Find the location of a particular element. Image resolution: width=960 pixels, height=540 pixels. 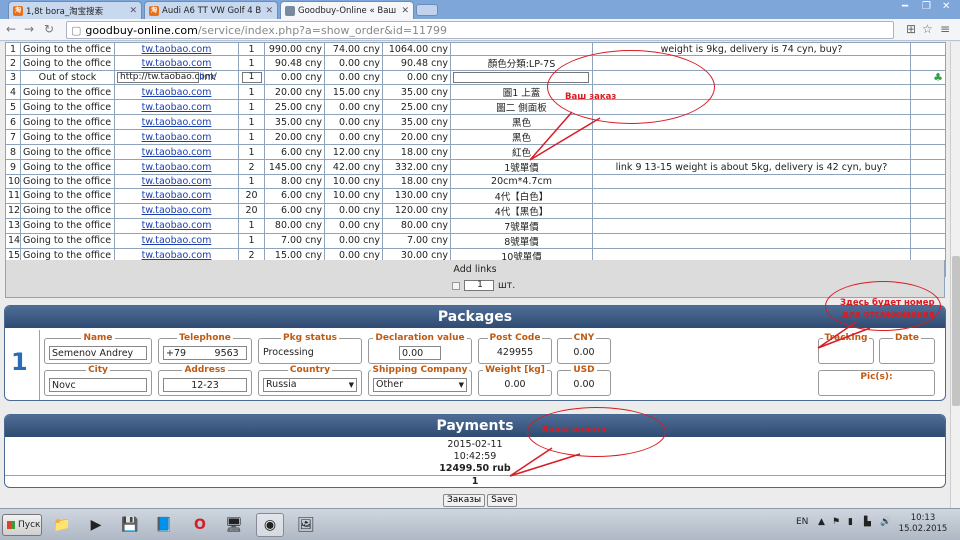

media-player-icon: ▶ is located at coordinates (96, 525).